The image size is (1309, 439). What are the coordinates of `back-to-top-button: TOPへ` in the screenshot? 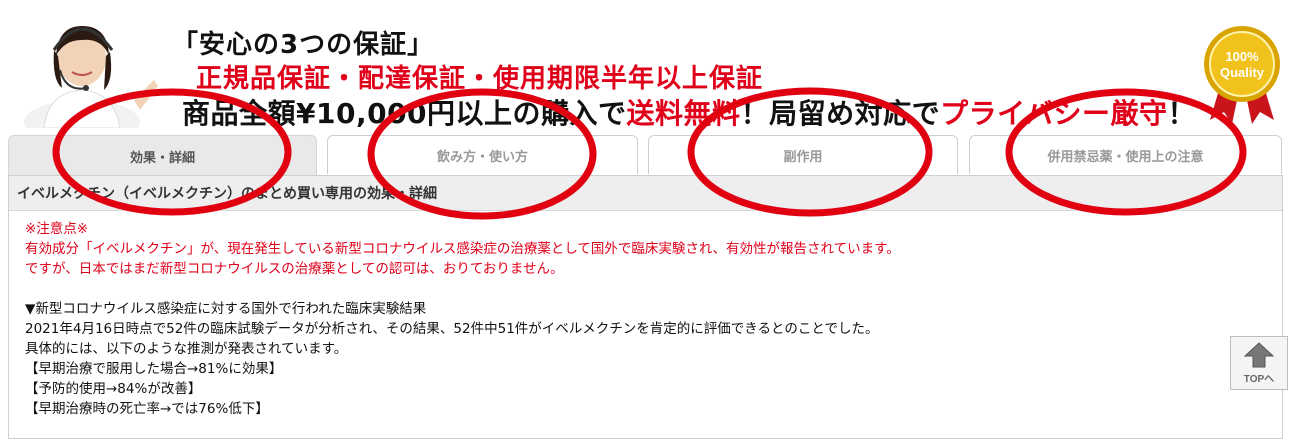 It's located at (1259, 363).